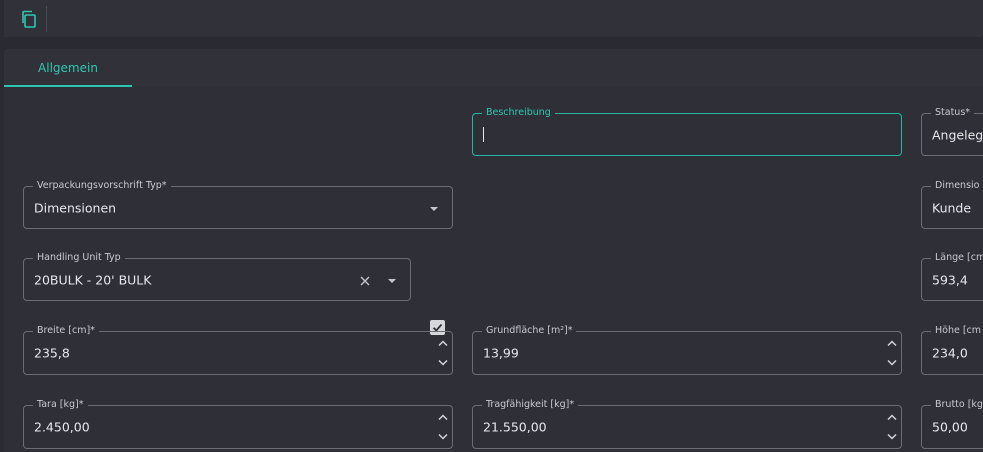  Describe the element at coordinates (238, 424) in the screenshot. I see `tara-field: Tara [kg]* 2.450,00` at that location.